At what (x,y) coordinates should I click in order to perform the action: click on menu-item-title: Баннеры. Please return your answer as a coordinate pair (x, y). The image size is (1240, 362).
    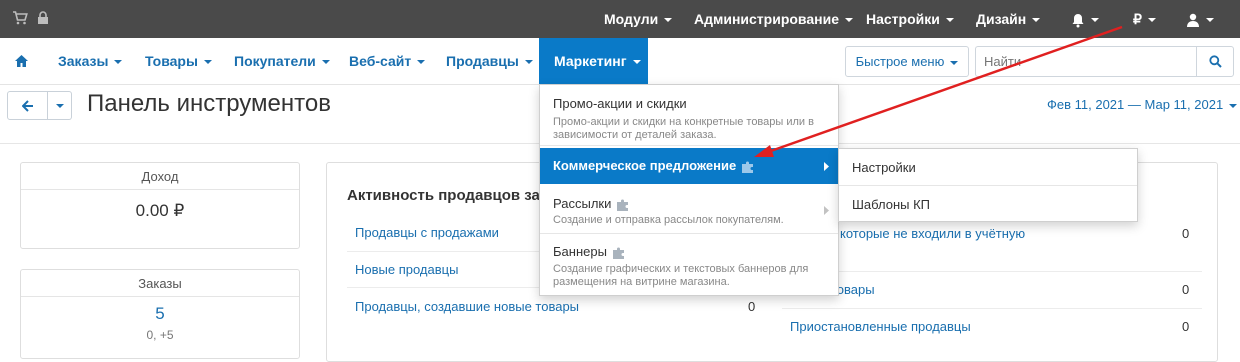
    Looking at the image, I should click on (589, 251).